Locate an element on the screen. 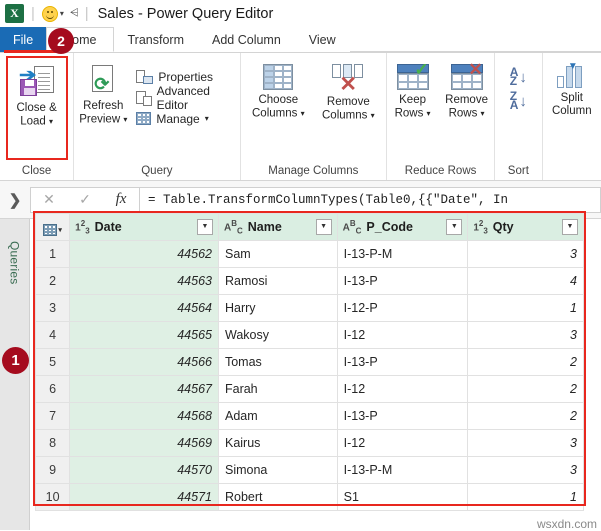  refresh-preview-caret-icon: ▾ is located at coordinates (125, 119).